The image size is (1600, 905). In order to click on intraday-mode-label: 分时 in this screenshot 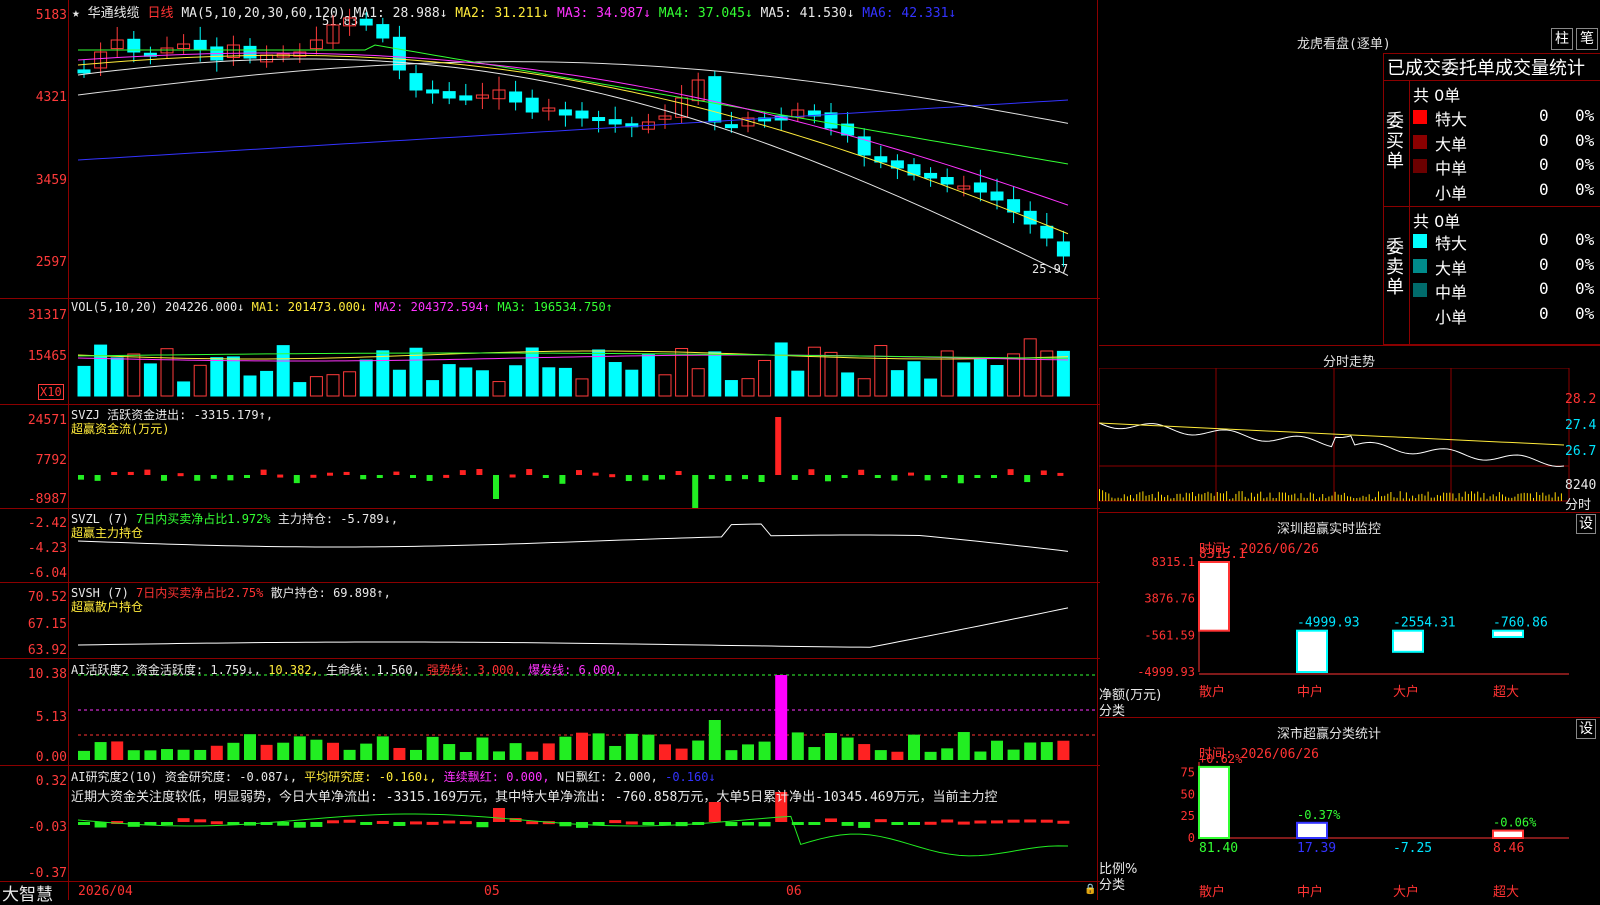, I will do `click(1578, 503)`.